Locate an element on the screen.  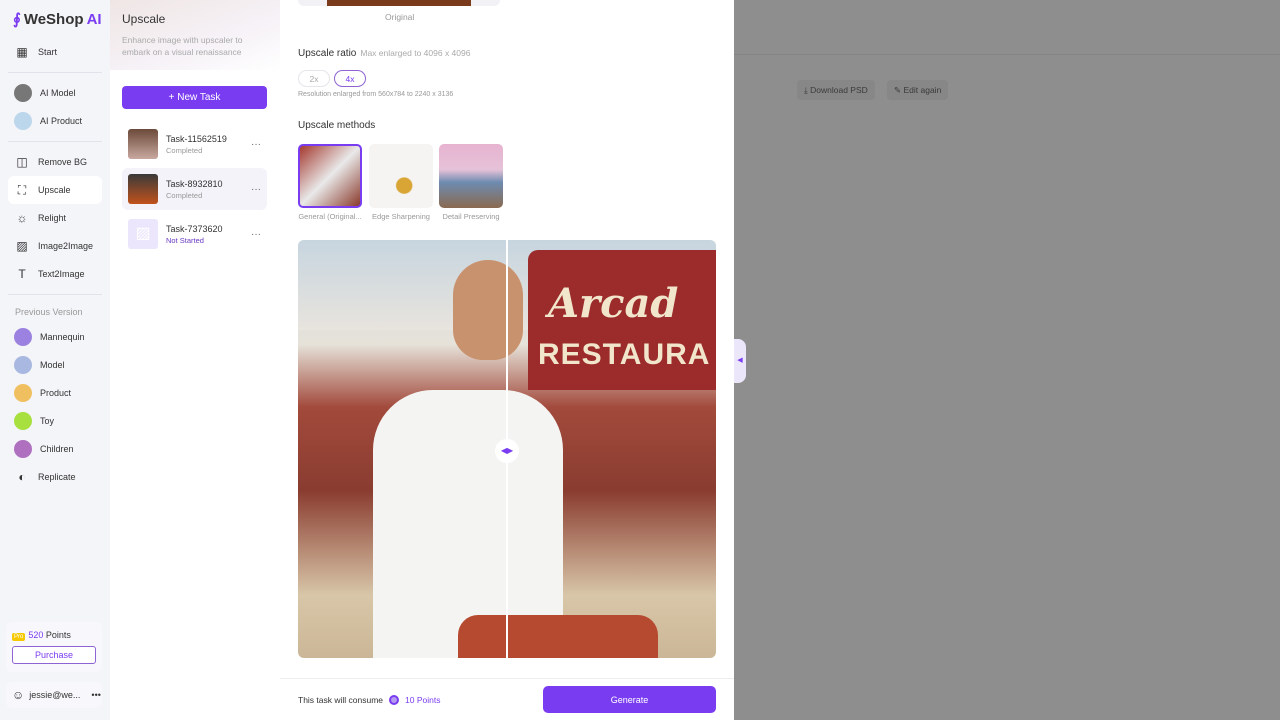
ratio-title: Upscale ratio Max enlarged to 4096 x 4096 is located at coordinates (384, 53).